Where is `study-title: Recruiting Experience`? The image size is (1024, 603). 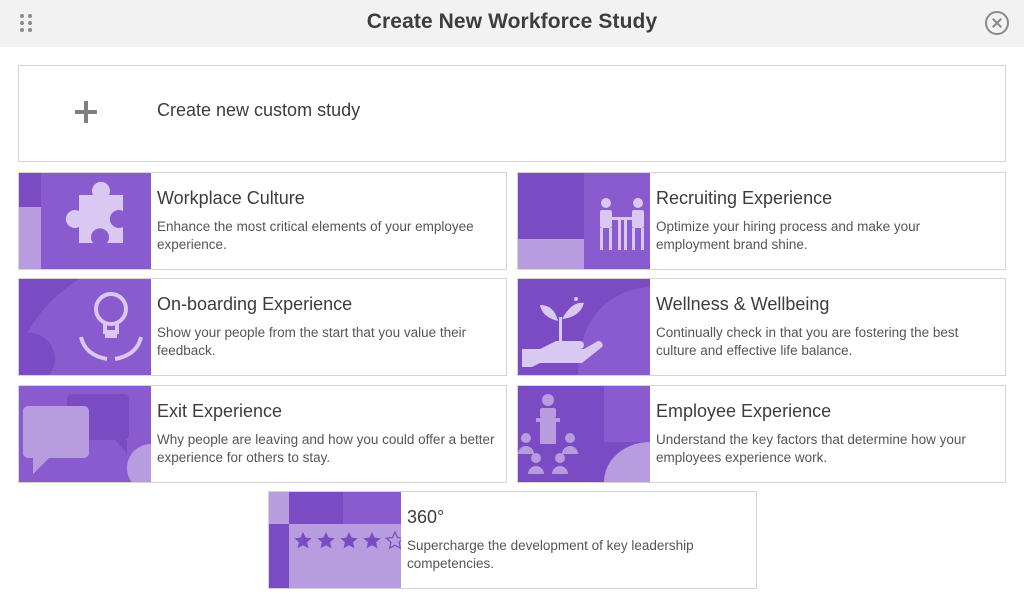
study-title: Recruiting Experience is located at coordinates (744, 198).